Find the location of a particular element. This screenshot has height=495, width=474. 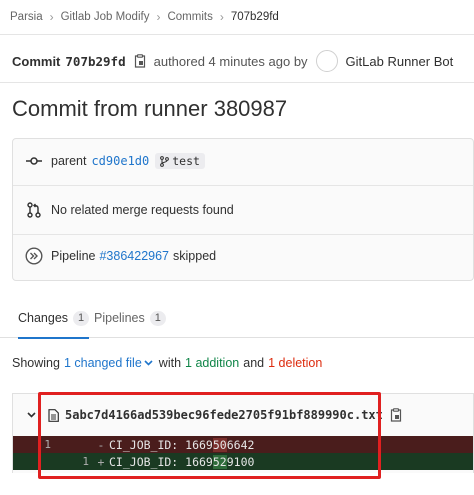

pipeline-status: skipped is located at coordinates (195, 256).